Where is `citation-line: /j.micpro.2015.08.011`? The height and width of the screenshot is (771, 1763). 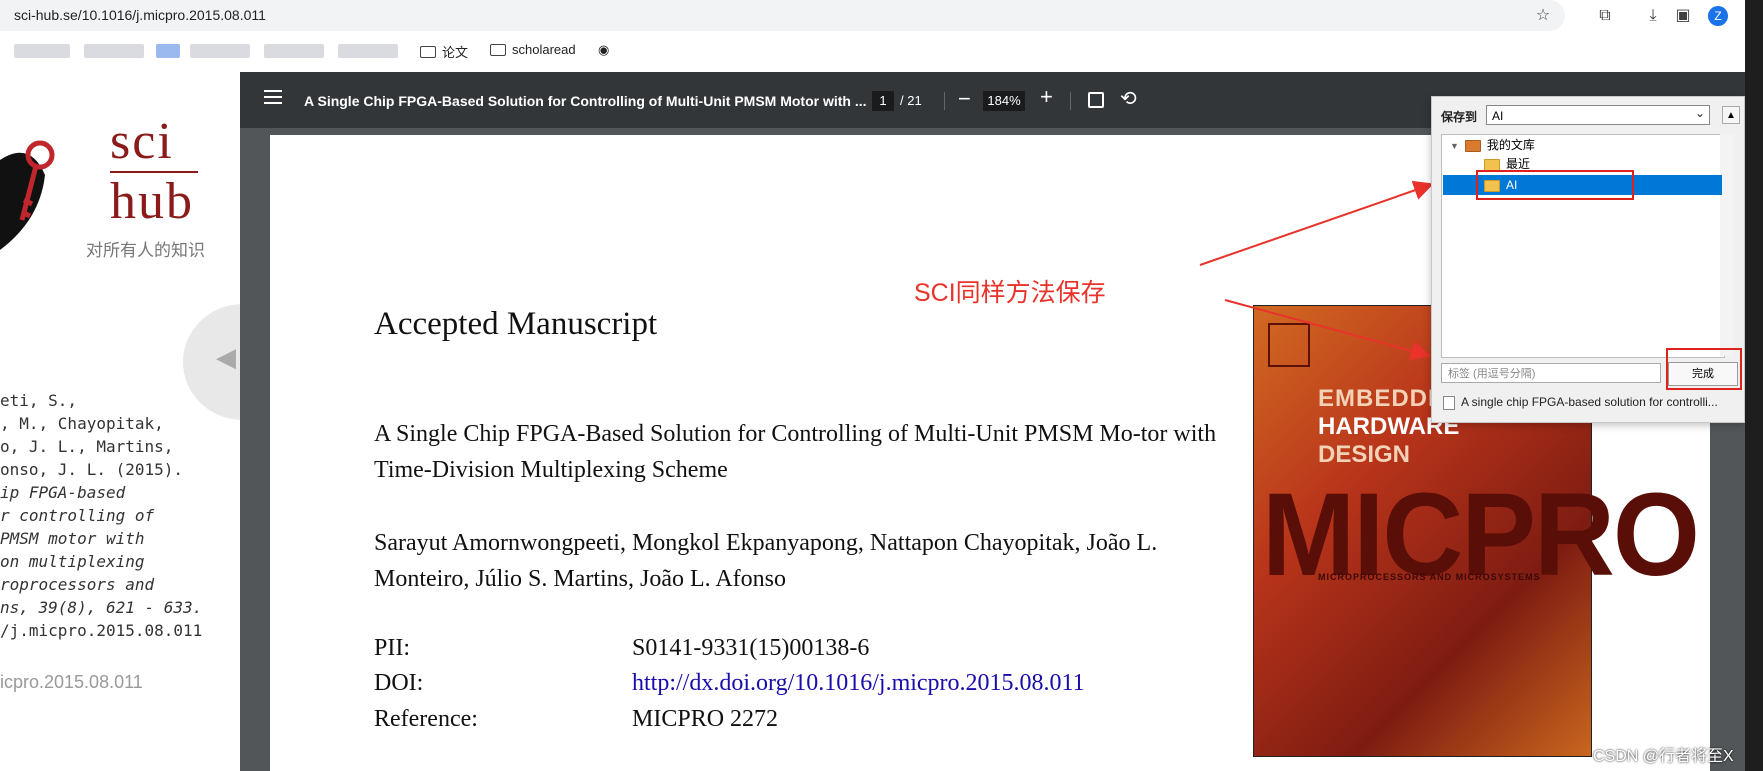 citation-line: /j.micpro.2015.08.011 is located at coordinates (101, 630).